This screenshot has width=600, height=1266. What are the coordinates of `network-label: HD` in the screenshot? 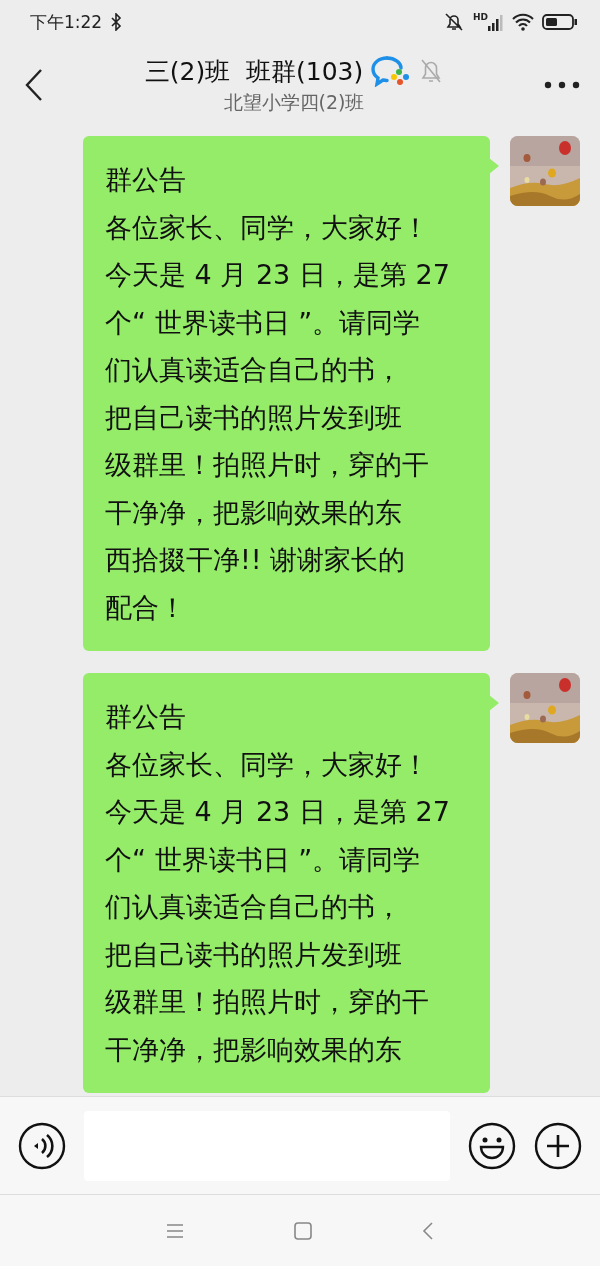 It's located at (480, 17).